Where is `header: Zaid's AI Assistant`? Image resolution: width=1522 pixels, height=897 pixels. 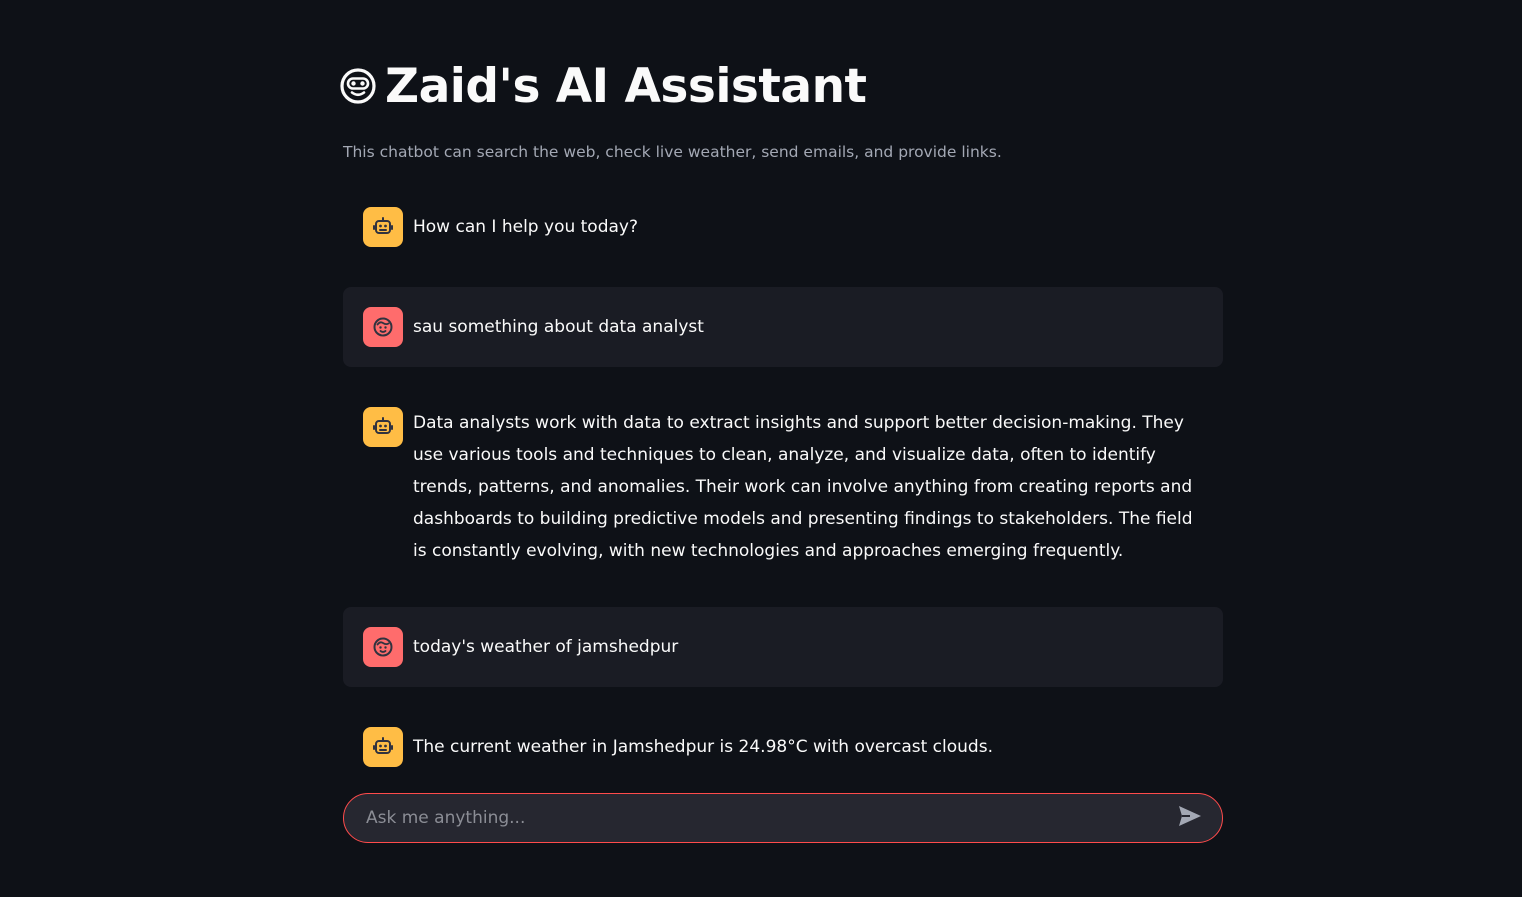
header: Zaid's AI Assistant is located at coordinates (603, 86).